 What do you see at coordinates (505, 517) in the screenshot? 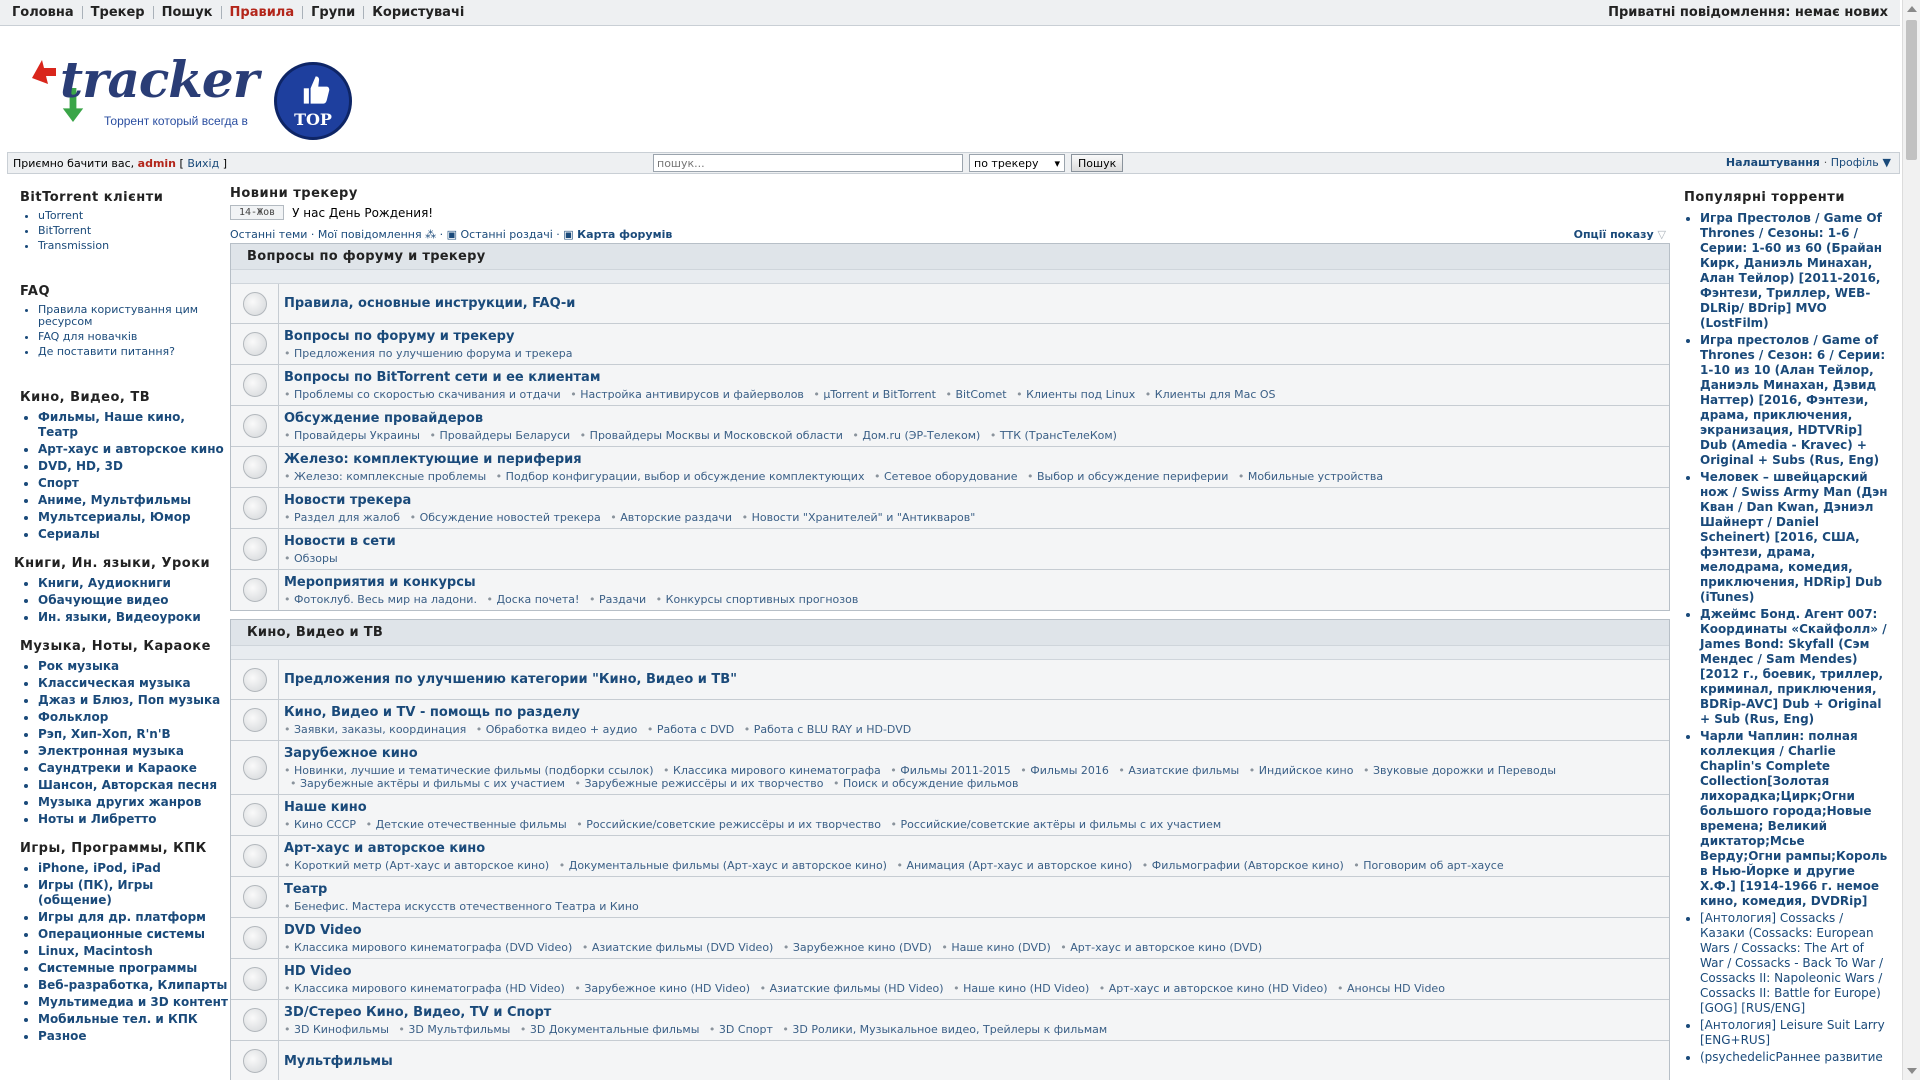
I see `subforum-link: Обсуждение новостей трекера` at bounding box center [505, 517].